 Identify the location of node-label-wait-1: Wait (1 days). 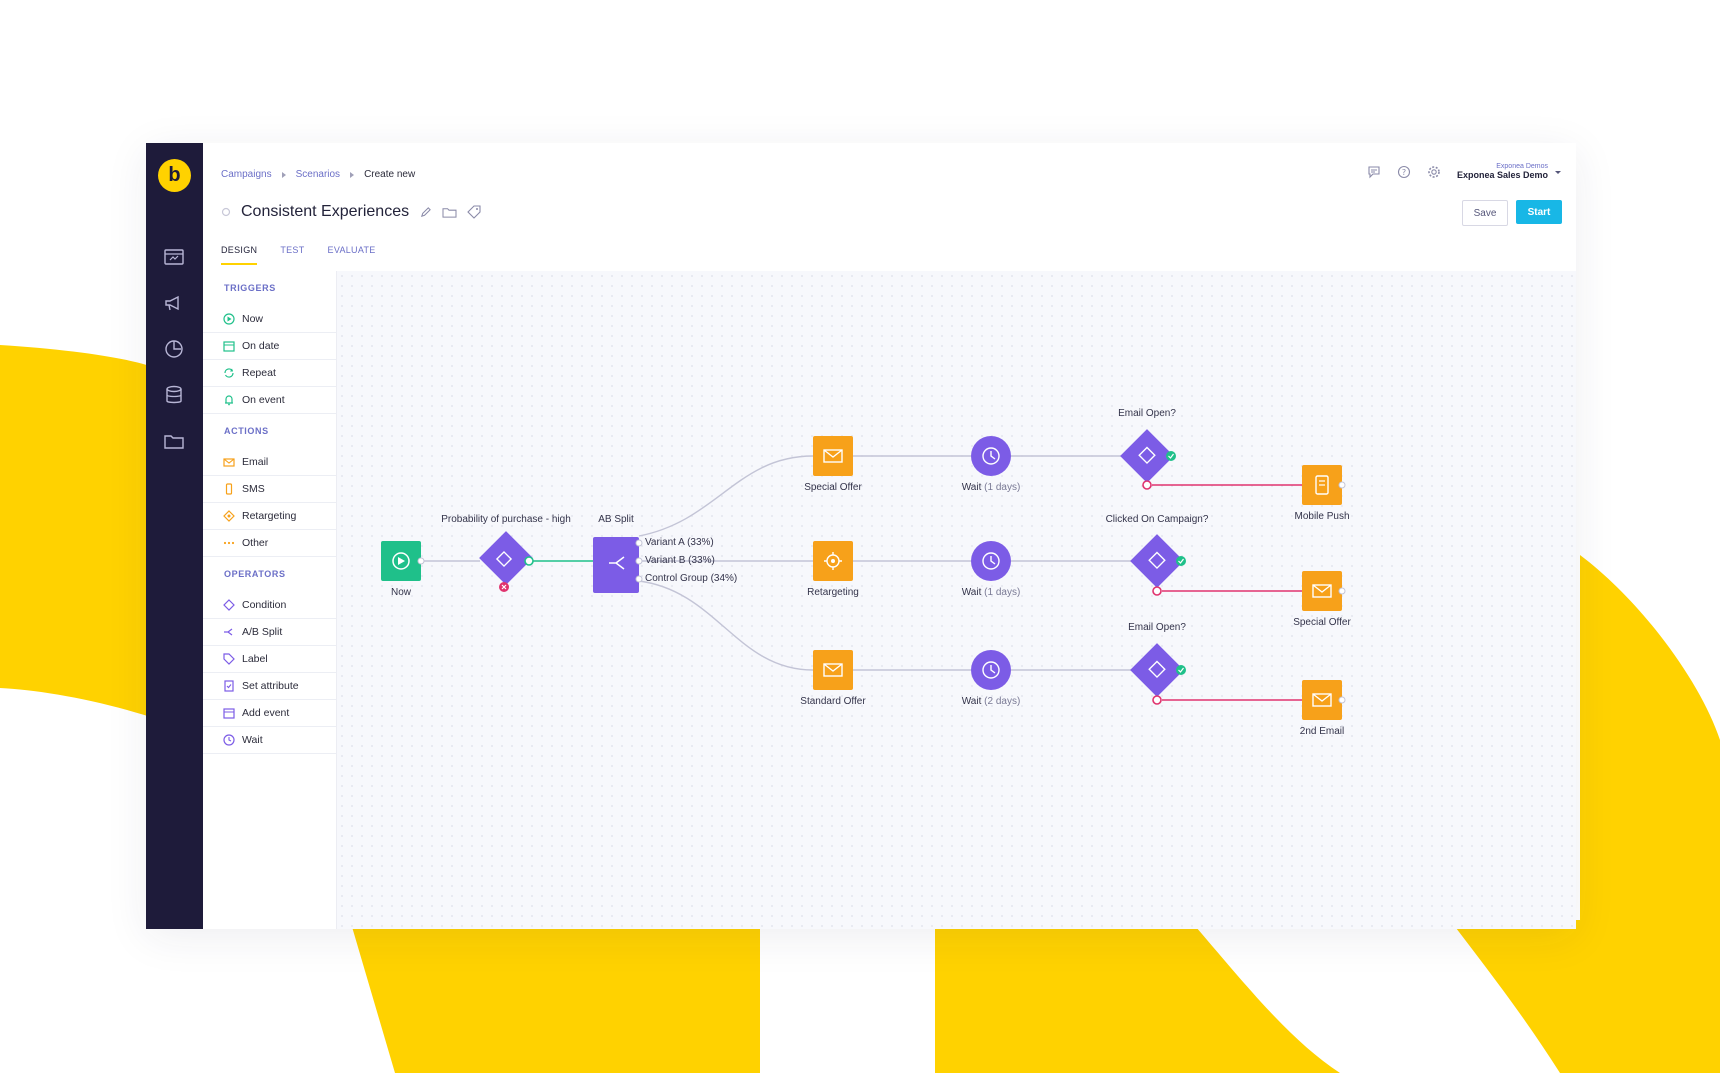
(991, 487).